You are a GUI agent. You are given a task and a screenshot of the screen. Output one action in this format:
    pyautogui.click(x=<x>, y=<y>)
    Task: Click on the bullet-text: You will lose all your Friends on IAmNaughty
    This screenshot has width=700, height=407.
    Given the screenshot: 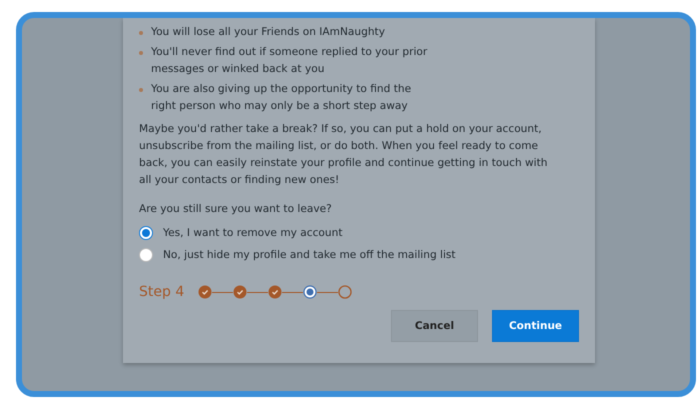 What is the action you would take?
    pyautogui.click(x=268, y=32)
    